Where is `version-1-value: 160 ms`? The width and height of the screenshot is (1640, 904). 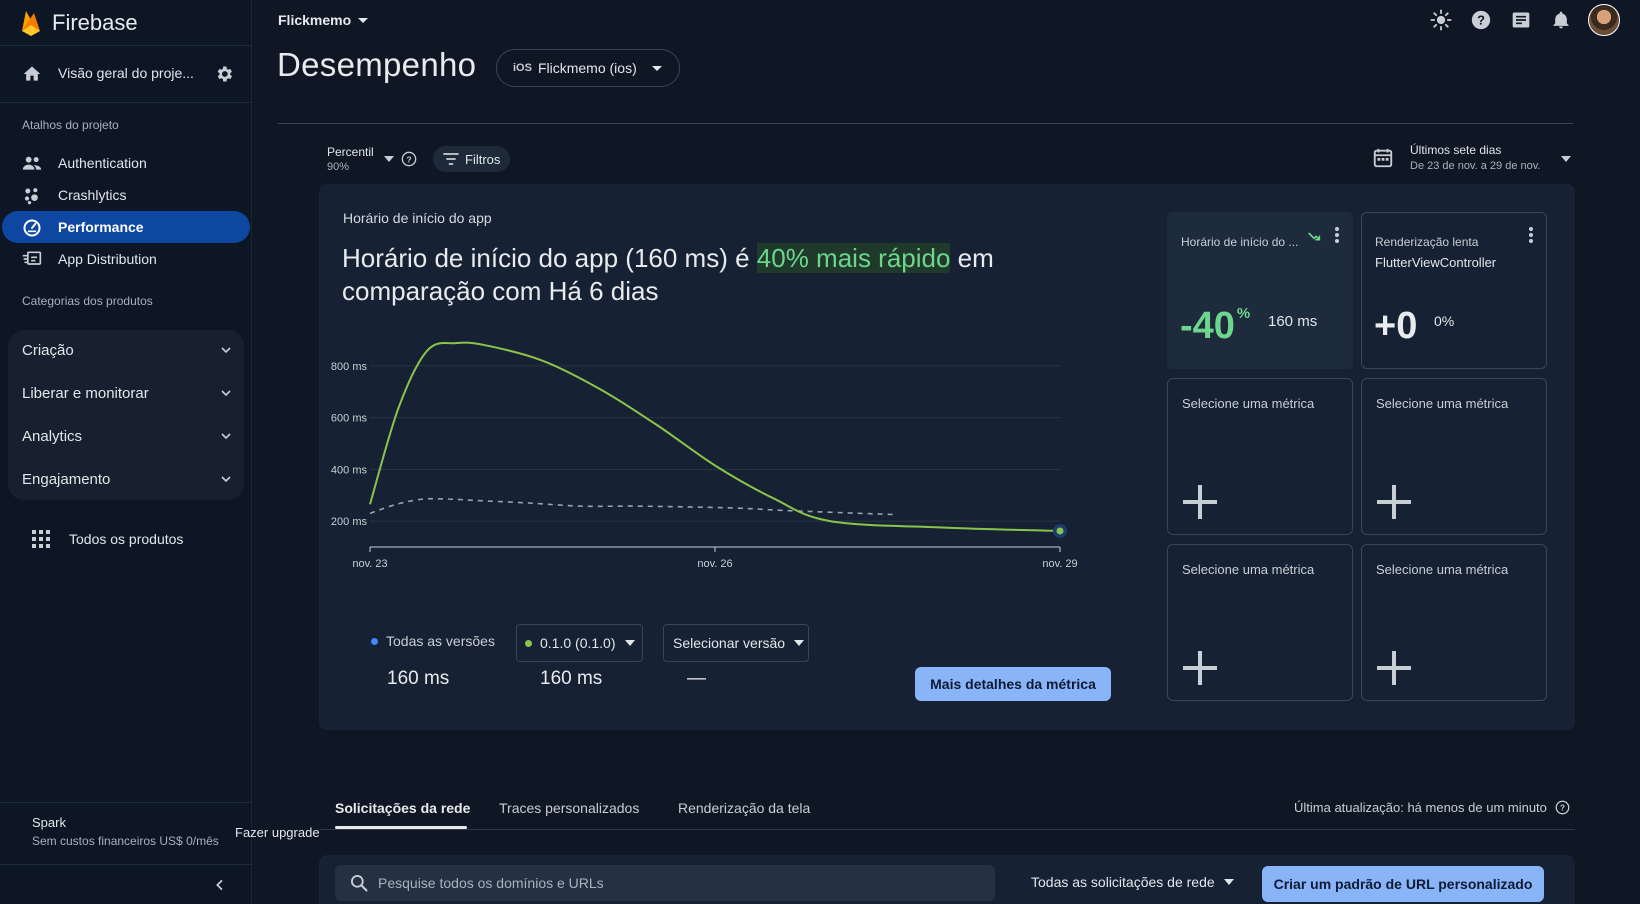
version-1-value: 160 ms is located at coordinates (571, 678).